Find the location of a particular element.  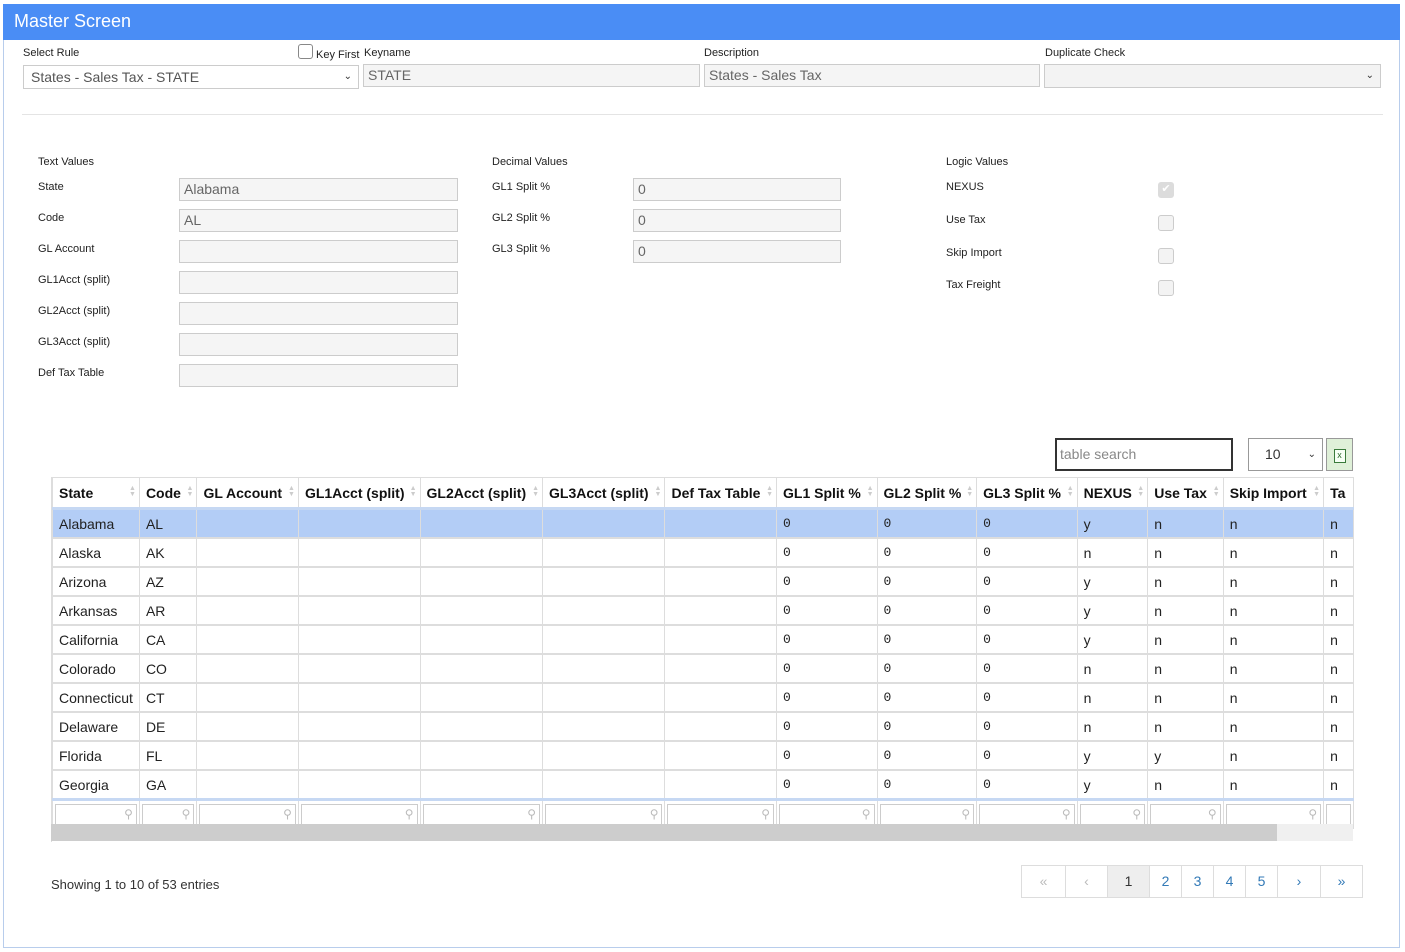

column-header: GL Account ▲ ▼ is located at coordinates (247, 493).